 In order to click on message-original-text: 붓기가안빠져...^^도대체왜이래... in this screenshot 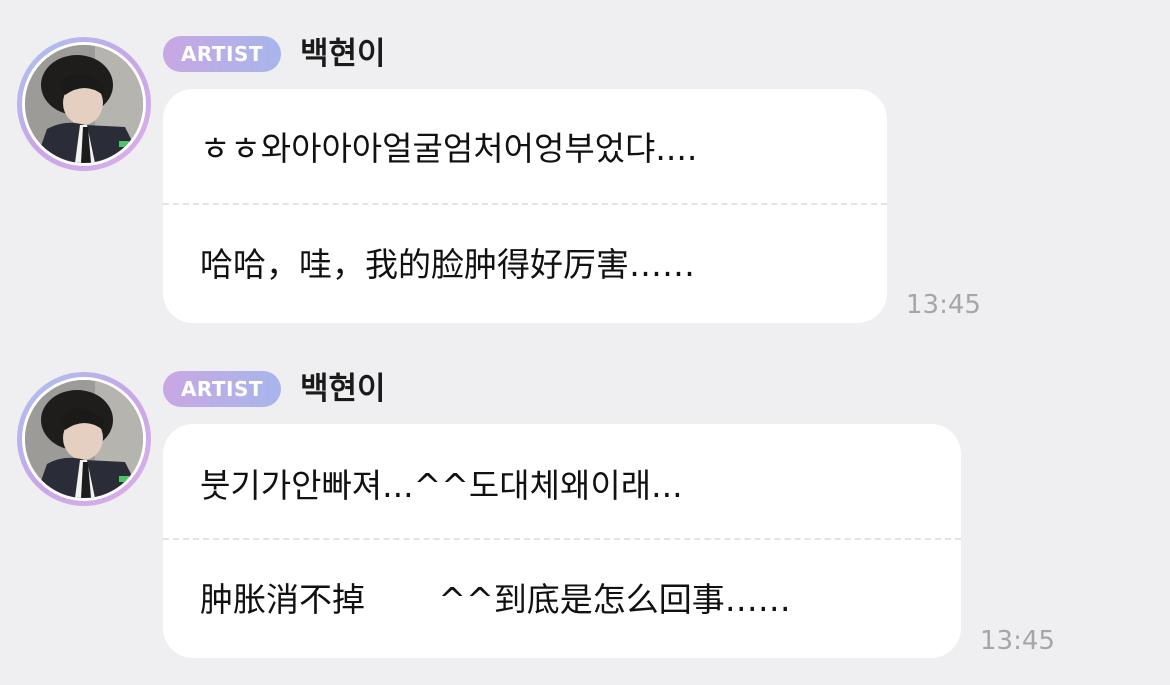, I will do `click(441, 485)`.